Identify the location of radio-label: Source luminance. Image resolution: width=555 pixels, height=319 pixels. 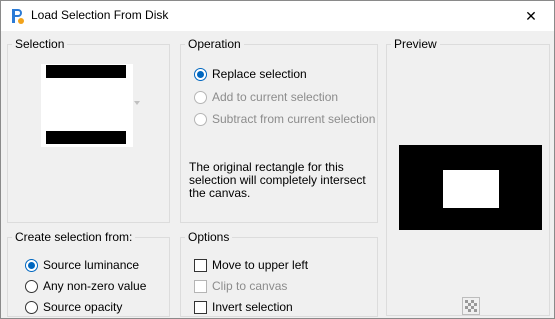
(91, 265).